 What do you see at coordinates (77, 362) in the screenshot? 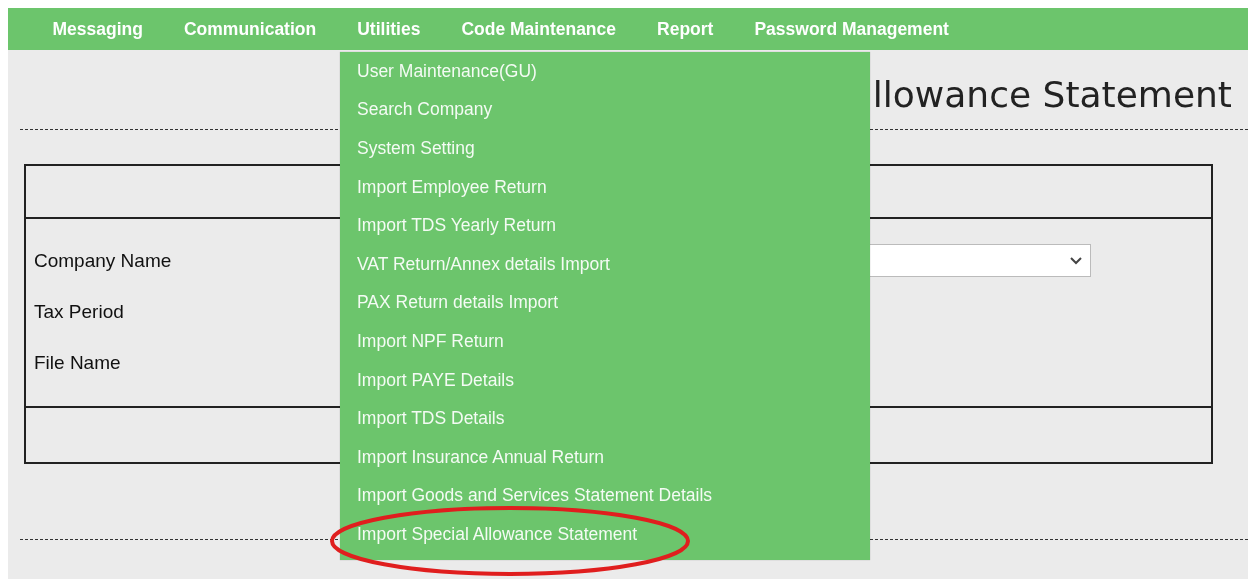
I see `field-label: File Name` at bounding box center [77, 362].